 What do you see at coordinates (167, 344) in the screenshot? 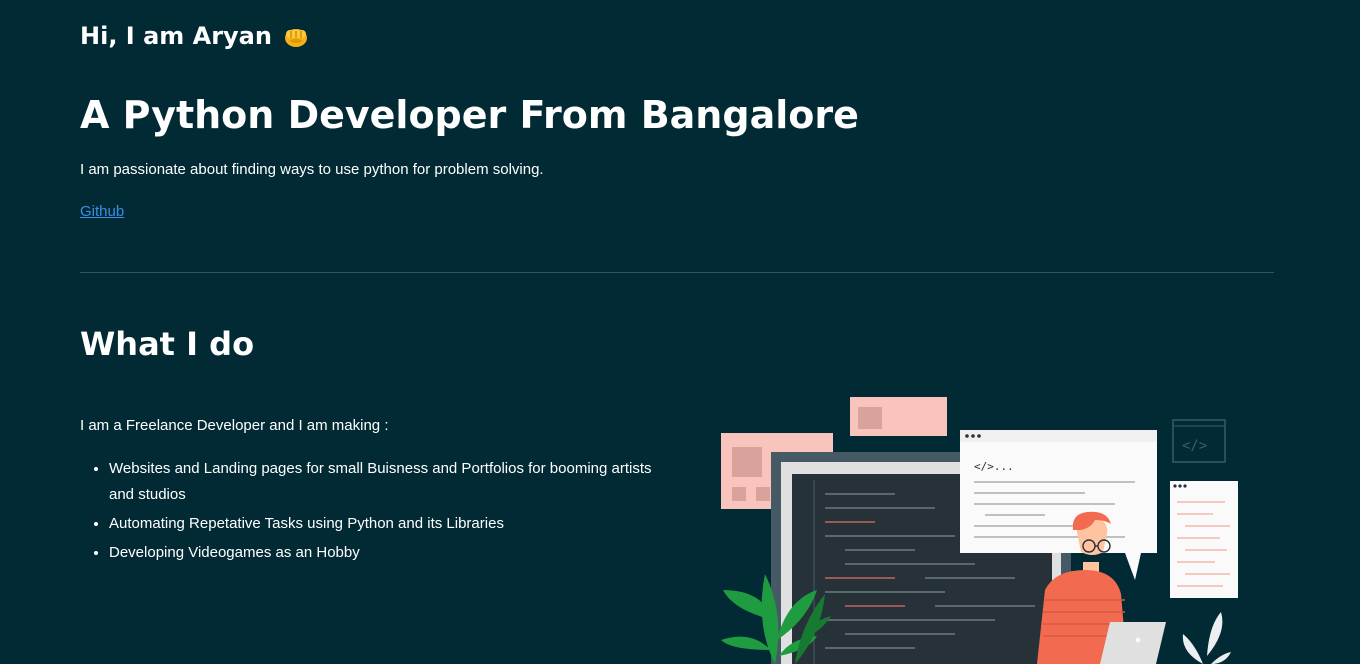
I see `what-i-do-title: What I do` at bounding box center [167, 344].